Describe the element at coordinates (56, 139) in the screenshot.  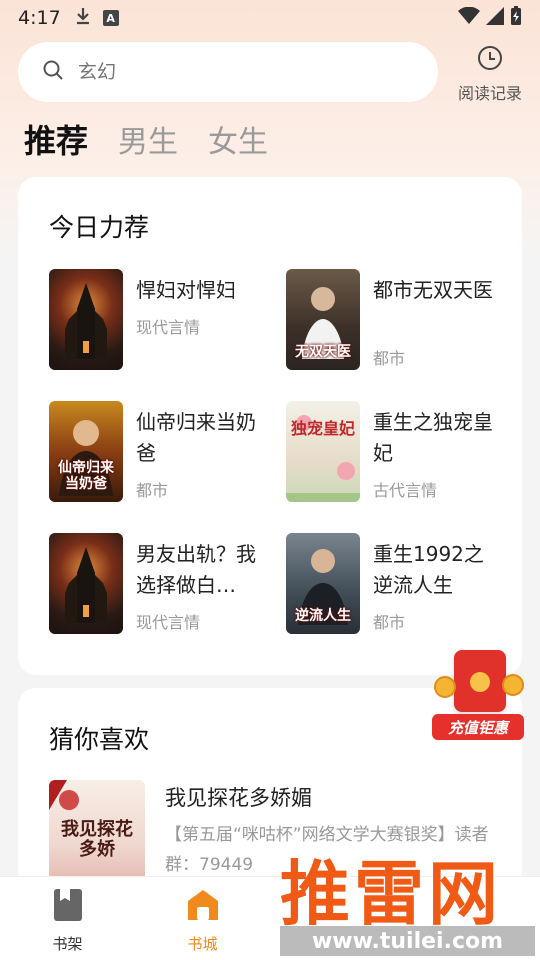
I see `tab-recommend: 推荐` at that location.